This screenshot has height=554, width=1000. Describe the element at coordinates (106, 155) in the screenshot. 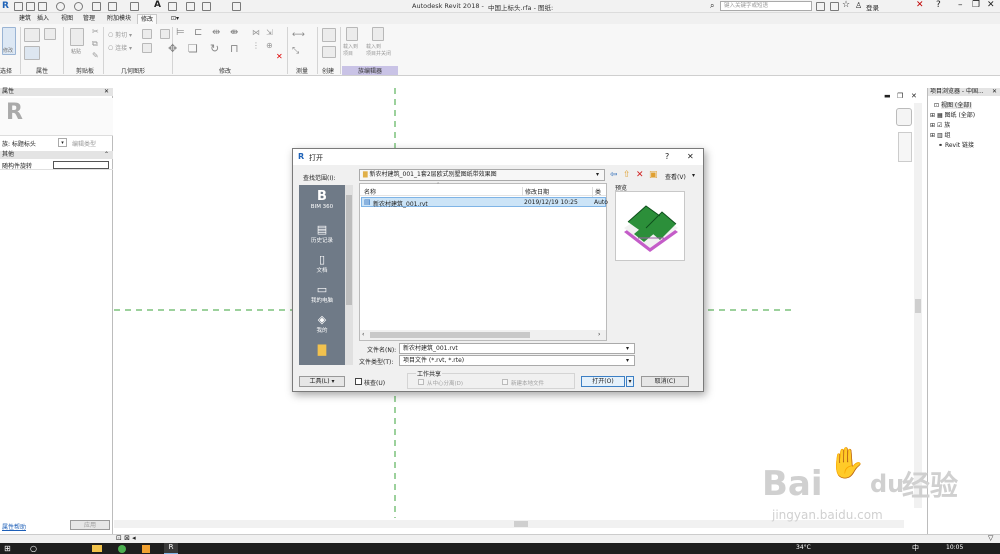

I see `collapse-icon: ⌃` at that location.